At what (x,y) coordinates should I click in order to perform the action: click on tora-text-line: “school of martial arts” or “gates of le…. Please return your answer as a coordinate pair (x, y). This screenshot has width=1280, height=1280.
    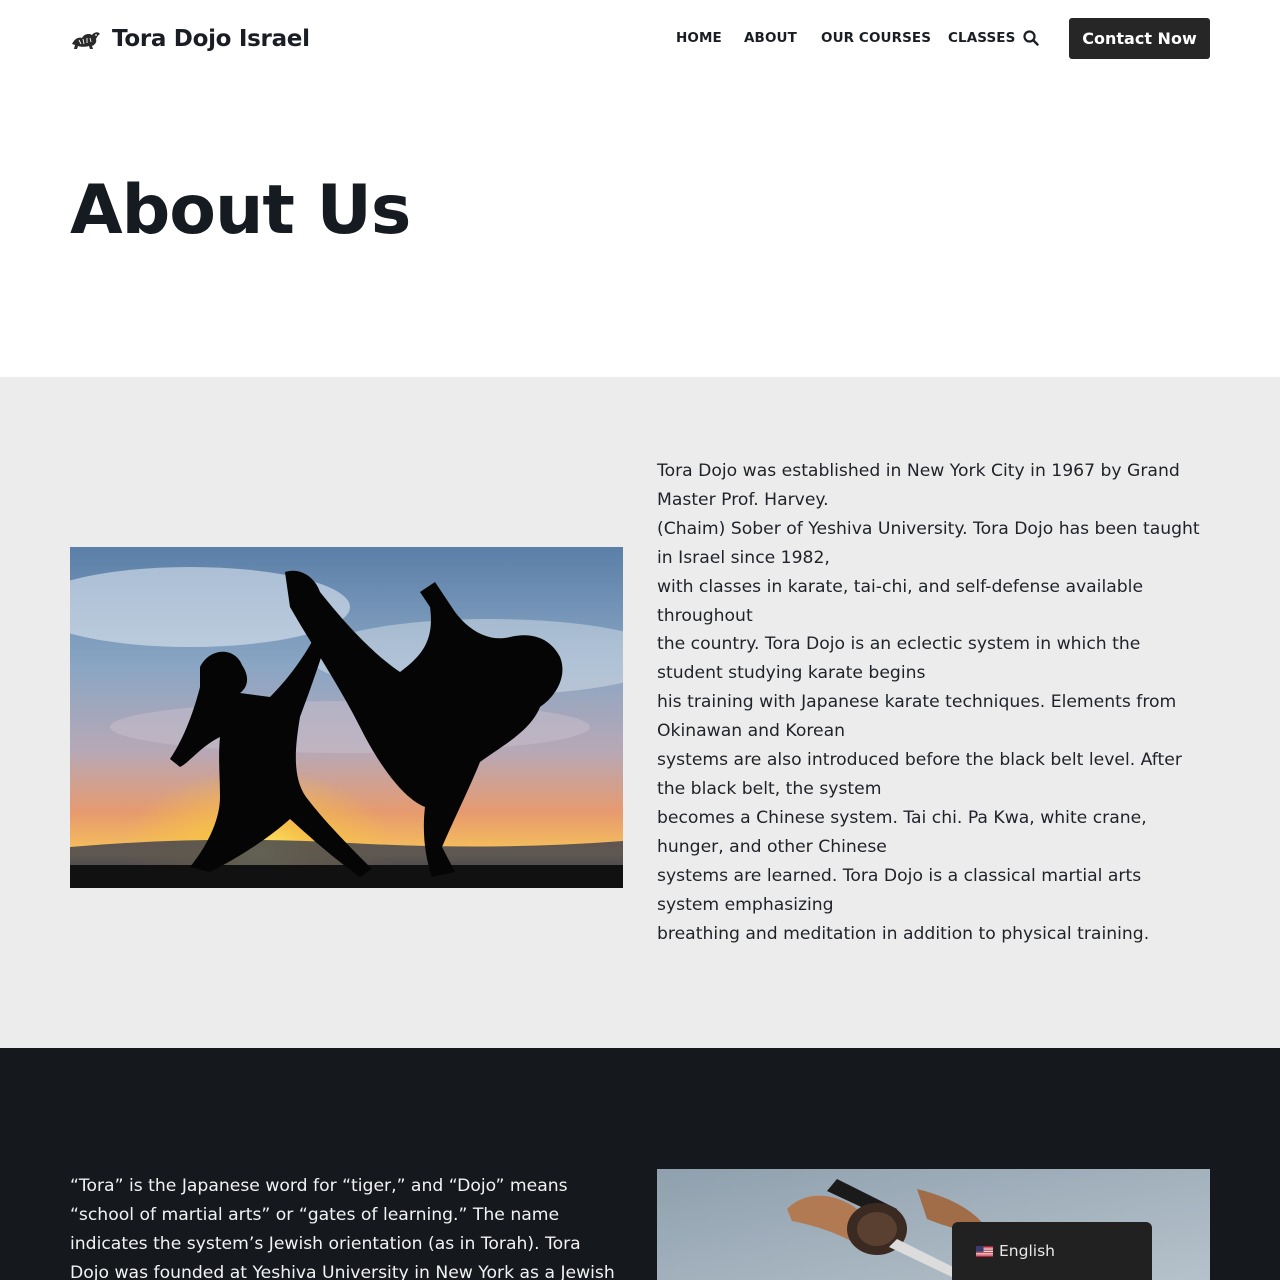
    Looking at the image, I should click on (315, 1214).